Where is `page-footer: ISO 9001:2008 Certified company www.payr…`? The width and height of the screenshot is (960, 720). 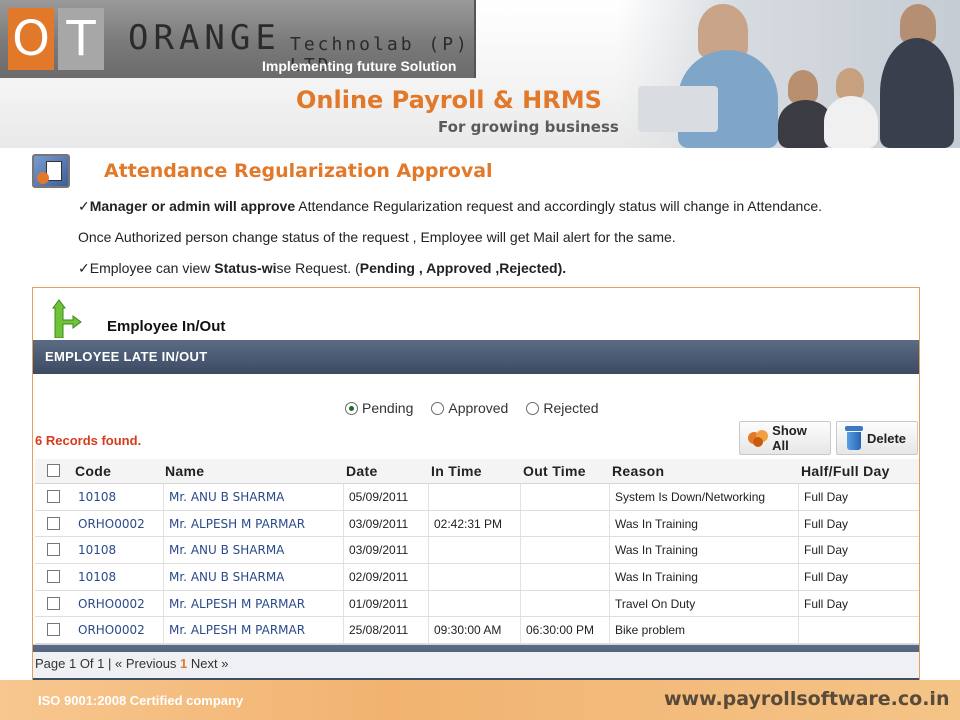 page-footer: ISO 9001:2008 Certified company www.payr… is located at coordinates (480, 700).